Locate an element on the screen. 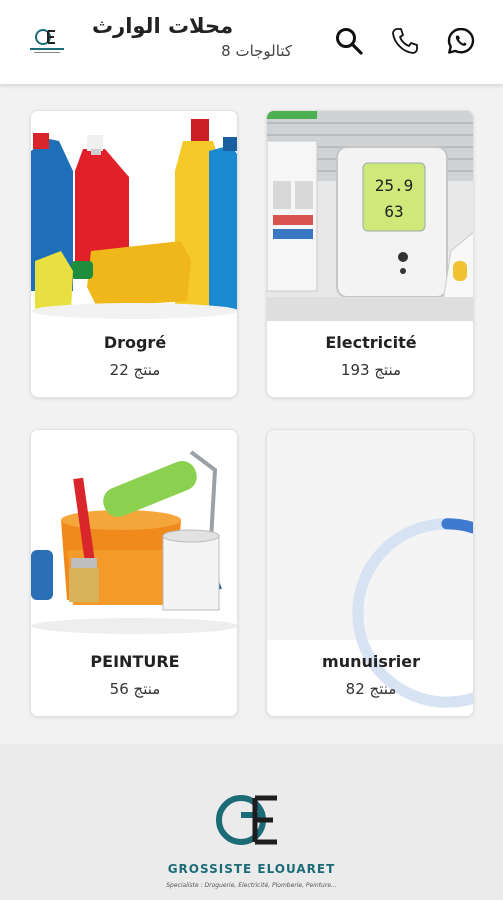 This screenshot has height=900, width=503. category-name: Drogré is located at coordinates (135, 342).